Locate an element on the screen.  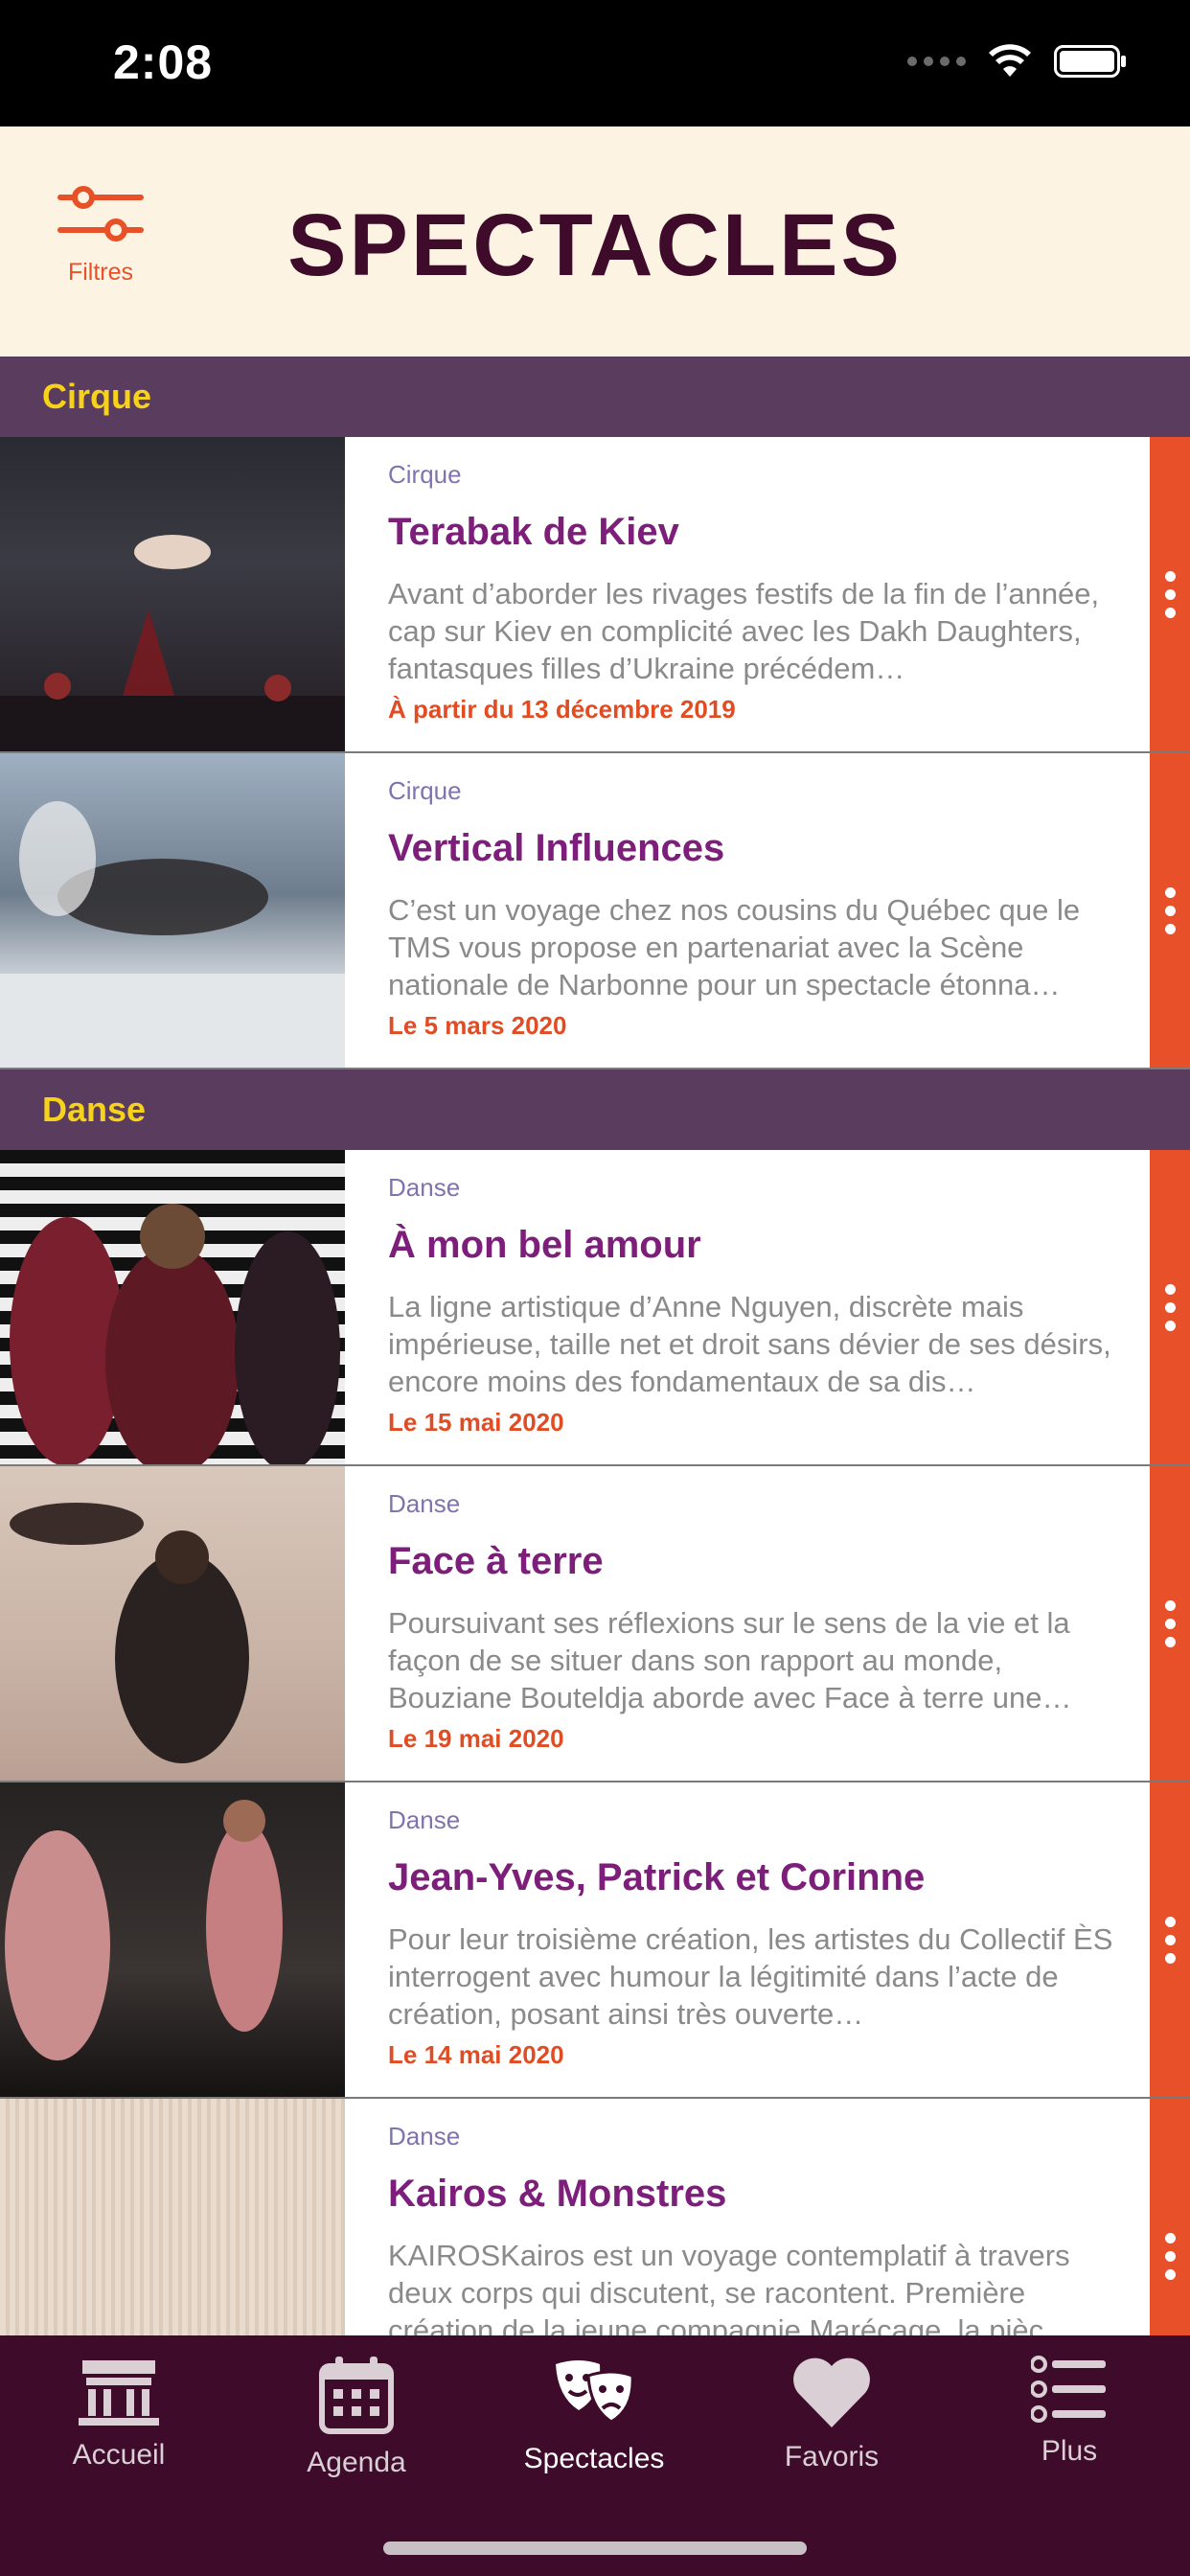
tab-agenda: Agenda is located at coordinates (357, 2417).